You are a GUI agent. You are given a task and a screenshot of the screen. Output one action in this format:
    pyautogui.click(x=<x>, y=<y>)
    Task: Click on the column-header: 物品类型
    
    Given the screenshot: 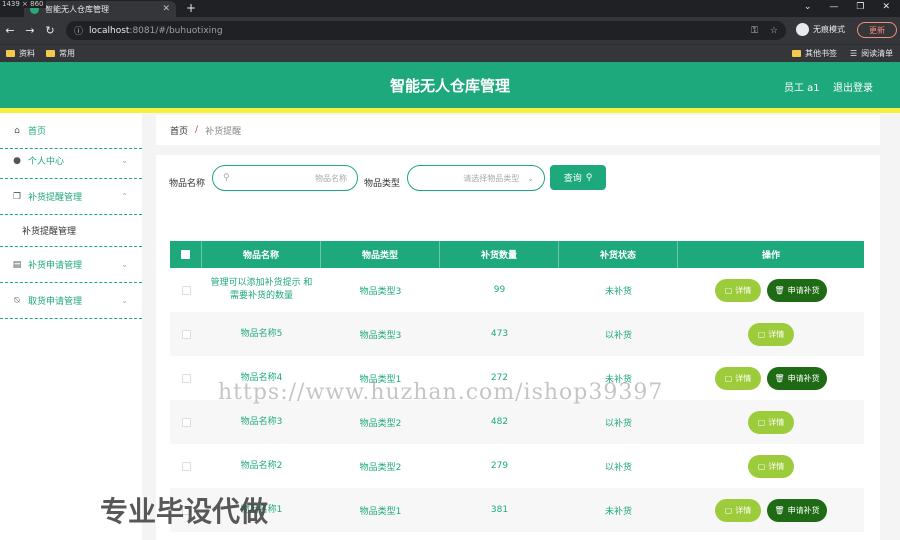 What is the action you would take?
    pyautogui.click(x=380, y=254)
    